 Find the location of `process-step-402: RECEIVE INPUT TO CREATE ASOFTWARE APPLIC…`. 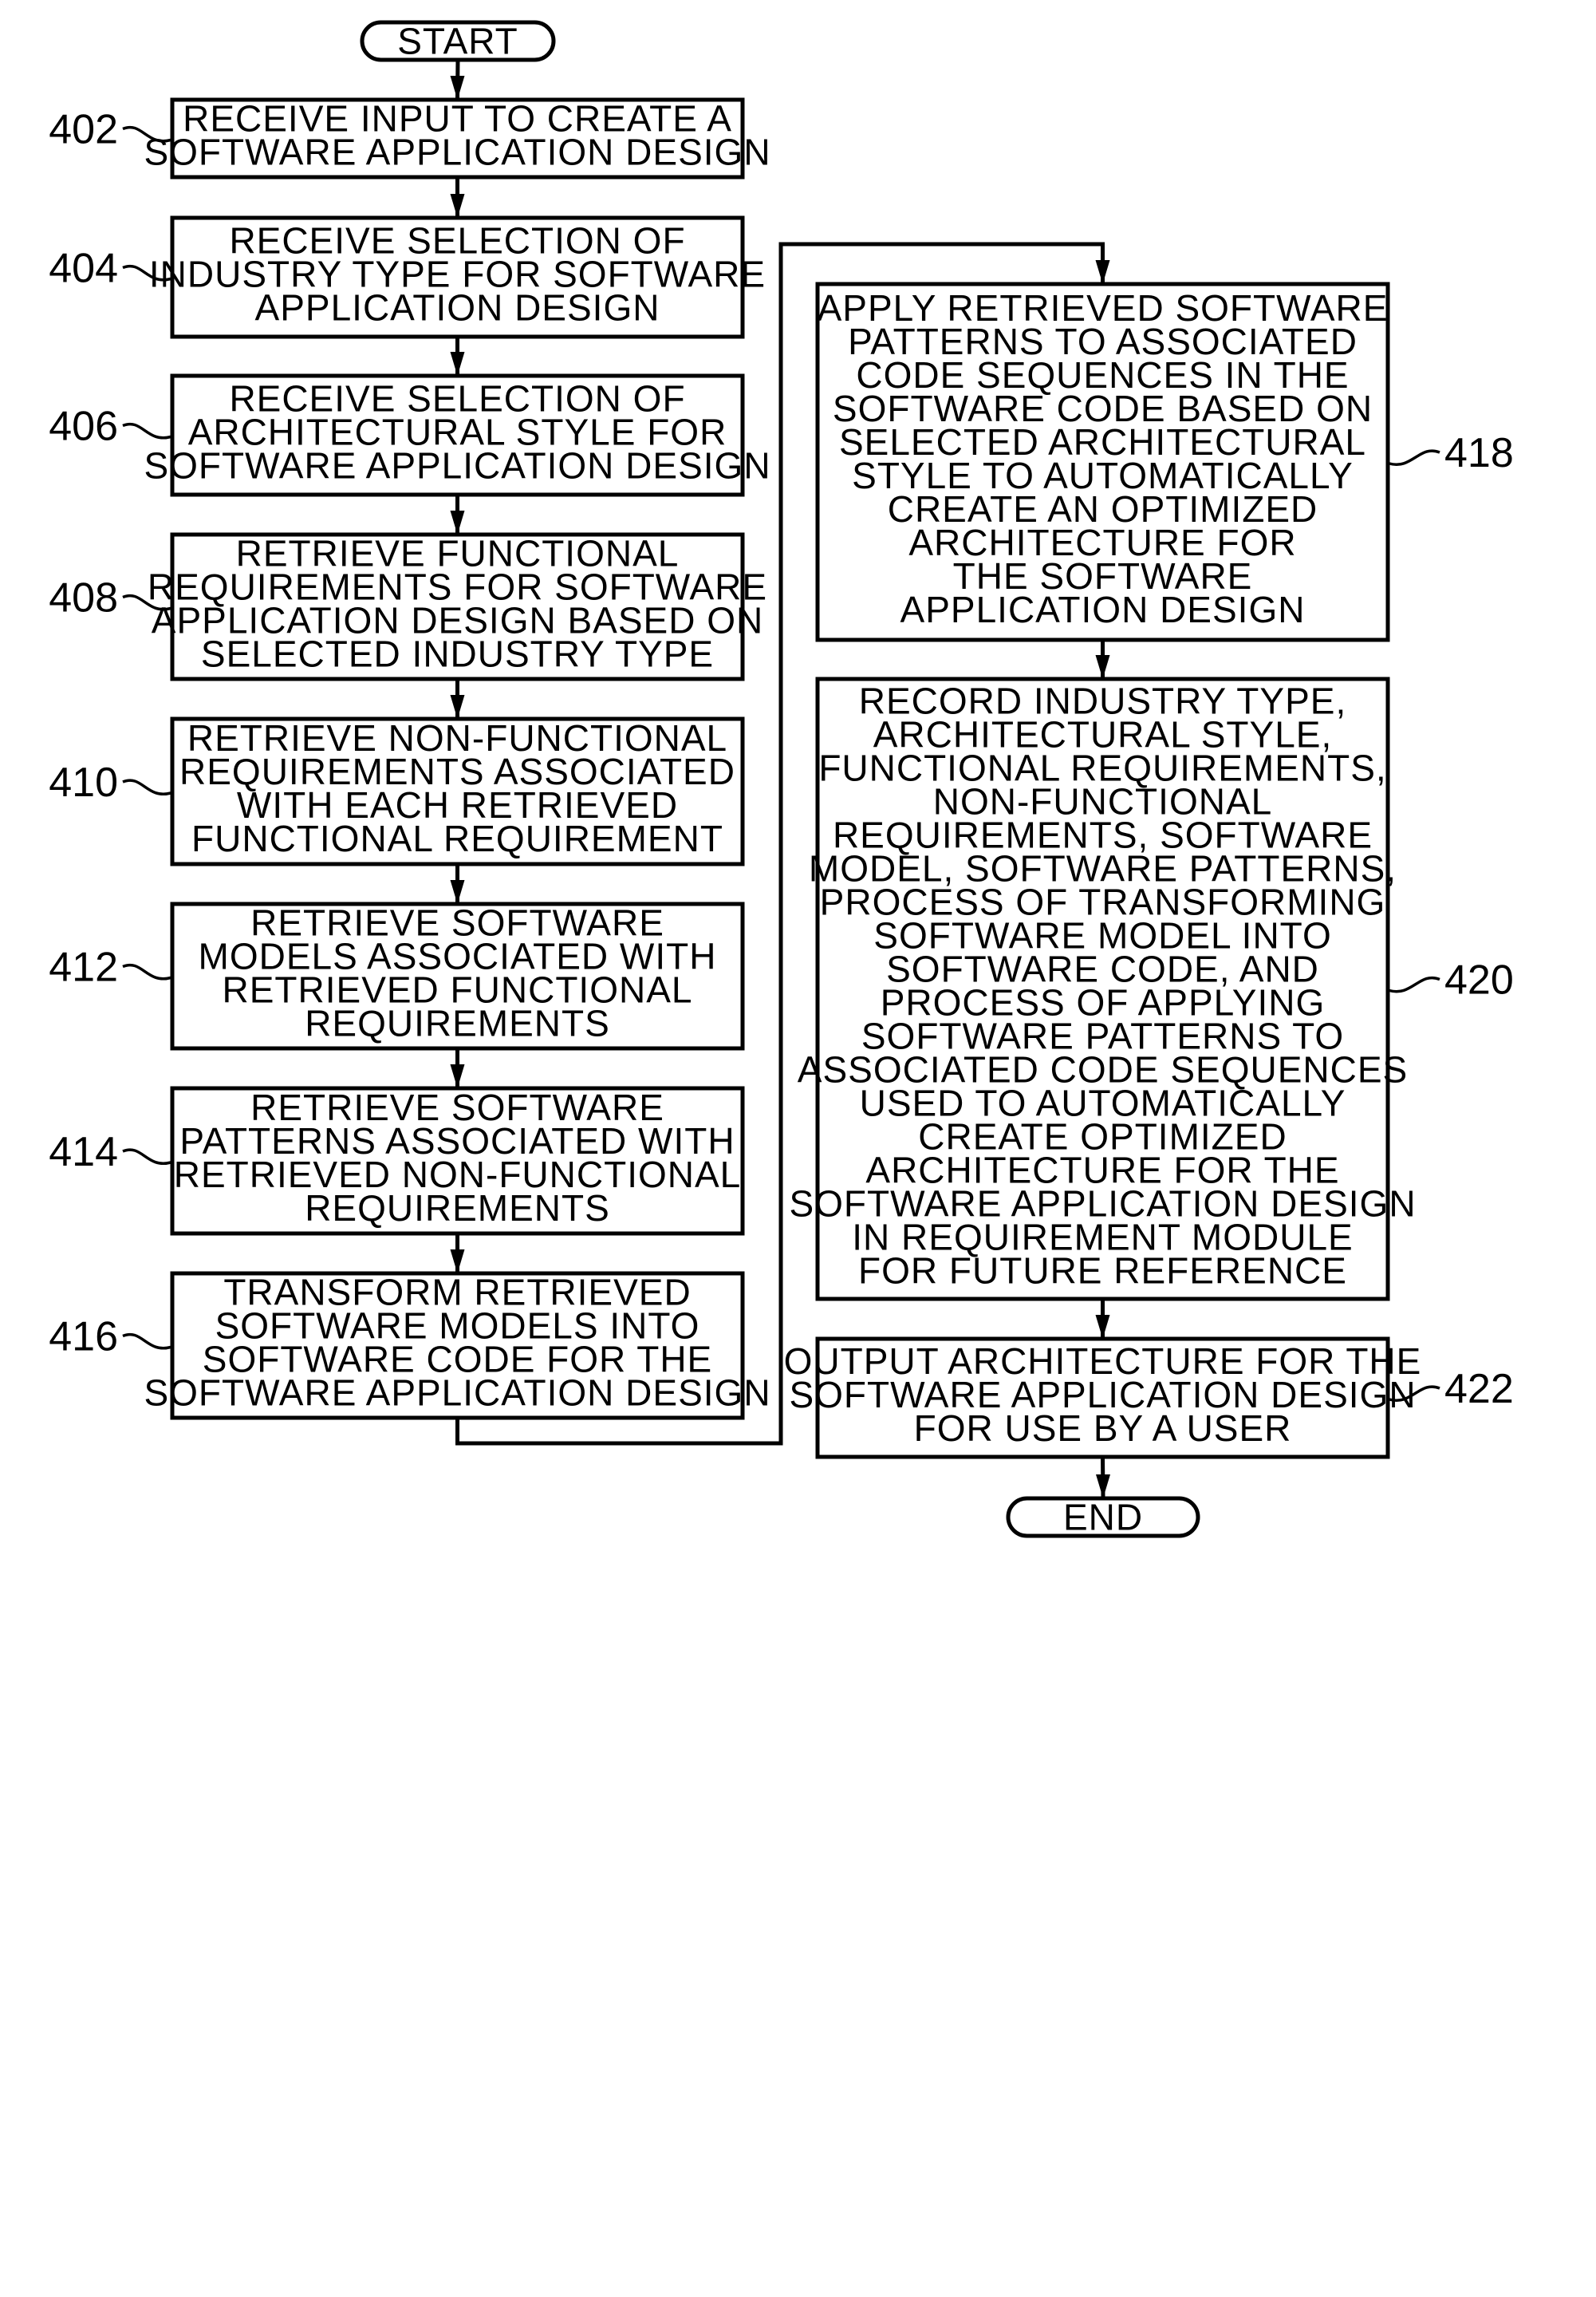

process-step-402: RECEIVE INPUT TO CREATE ASOFTWARE APPLIC… is located at coordinates (409, 138).